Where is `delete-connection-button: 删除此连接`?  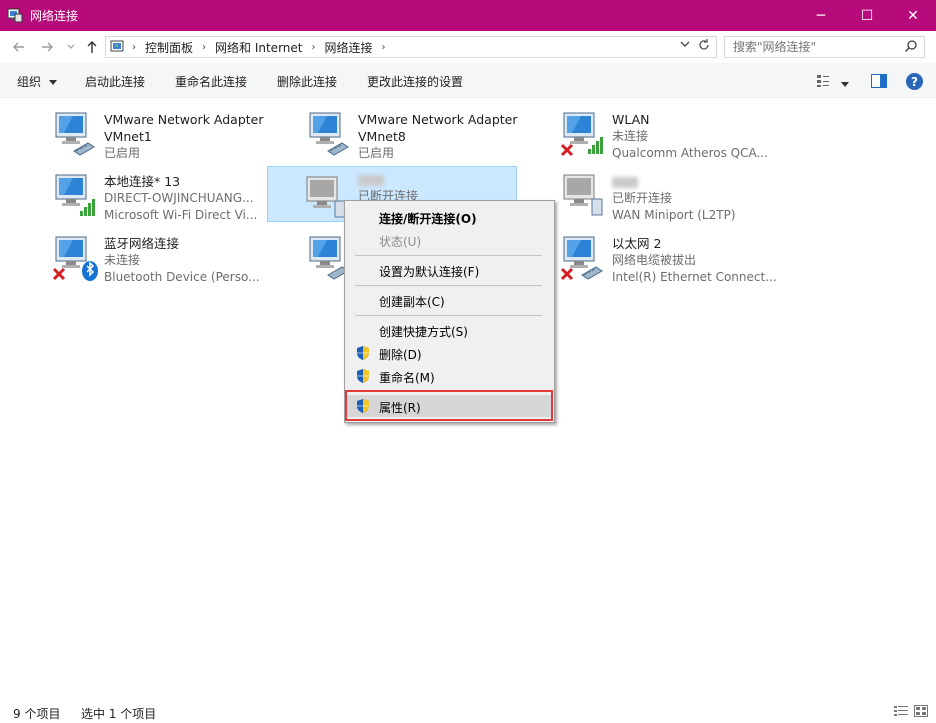 delete-connection-button: 删除此连接 is located at coordinates (307, 81).